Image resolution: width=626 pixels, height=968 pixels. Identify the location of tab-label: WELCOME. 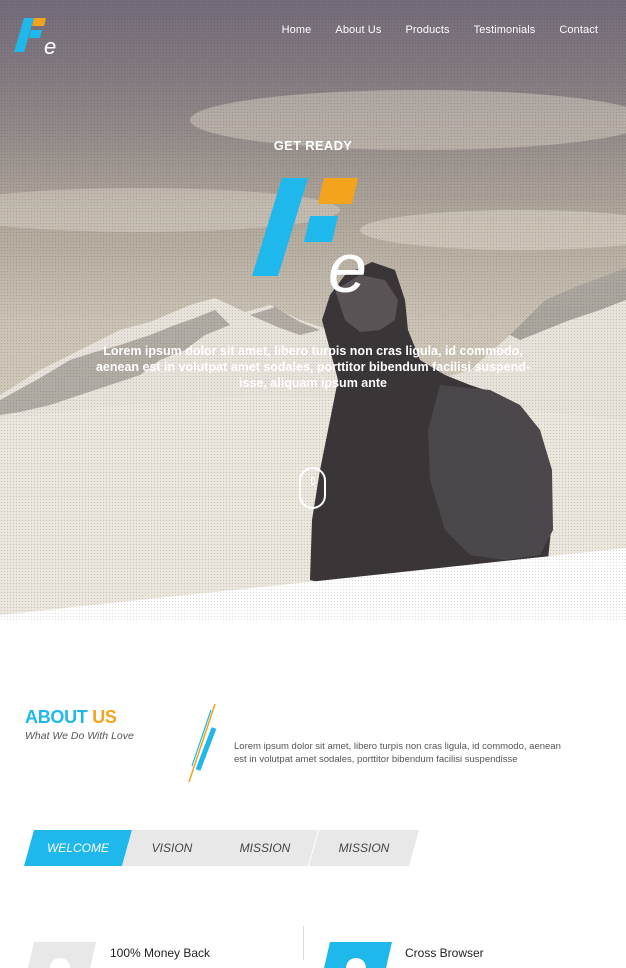
(77, 848).